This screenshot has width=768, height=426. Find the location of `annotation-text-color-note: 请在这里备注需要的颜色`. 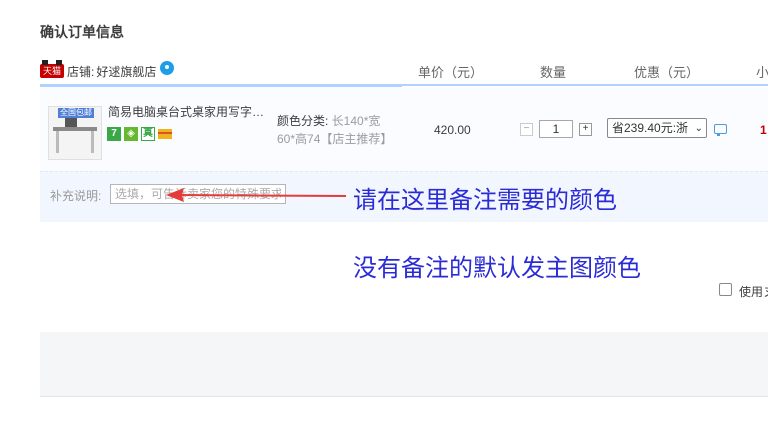

annotation-text-color-note: 请在这里备注需要的颜色 is located at coordinates (485, 200).